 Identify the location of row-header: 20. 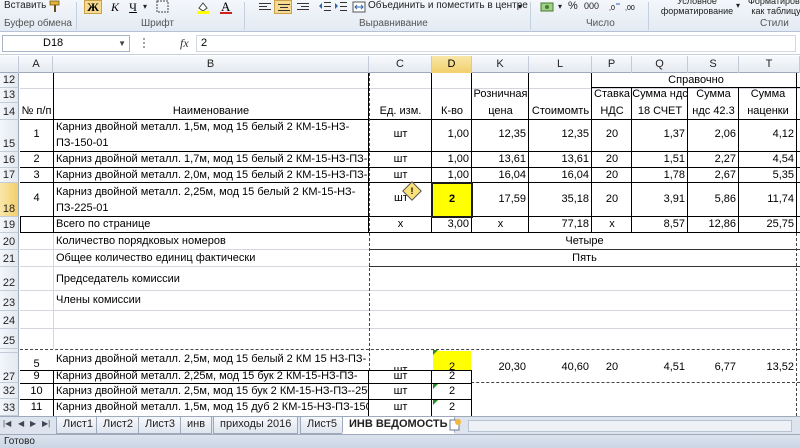
(9, 241).